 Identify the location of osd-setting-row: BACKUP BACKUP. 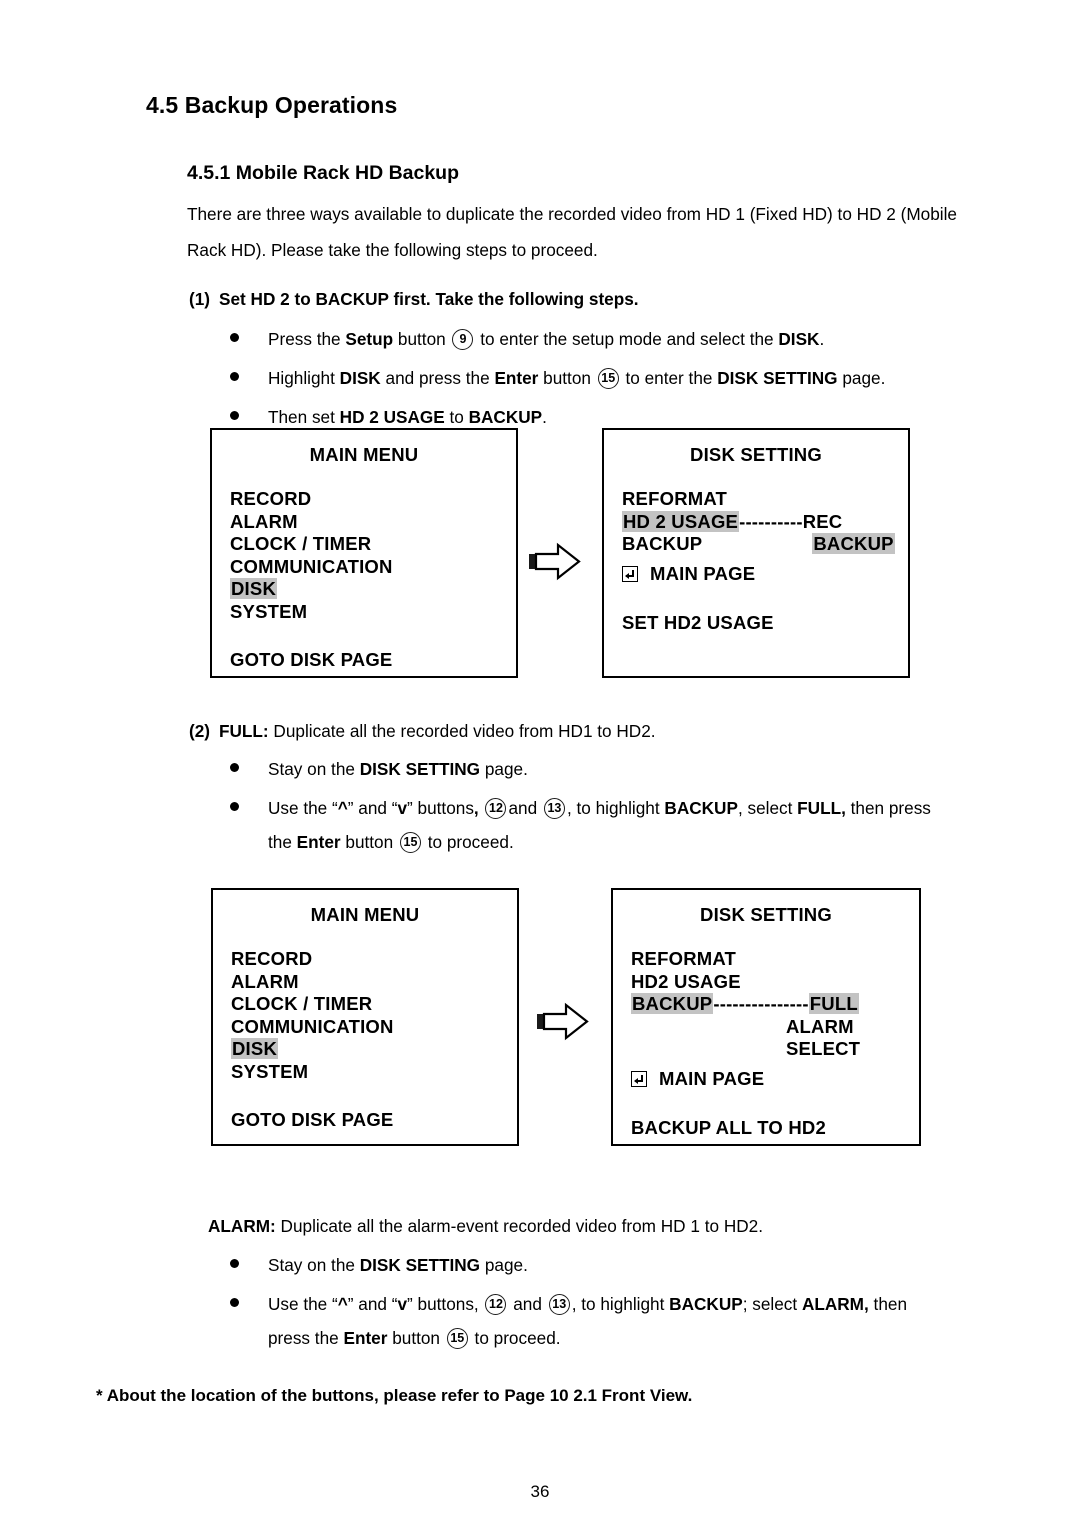
(765, 544).